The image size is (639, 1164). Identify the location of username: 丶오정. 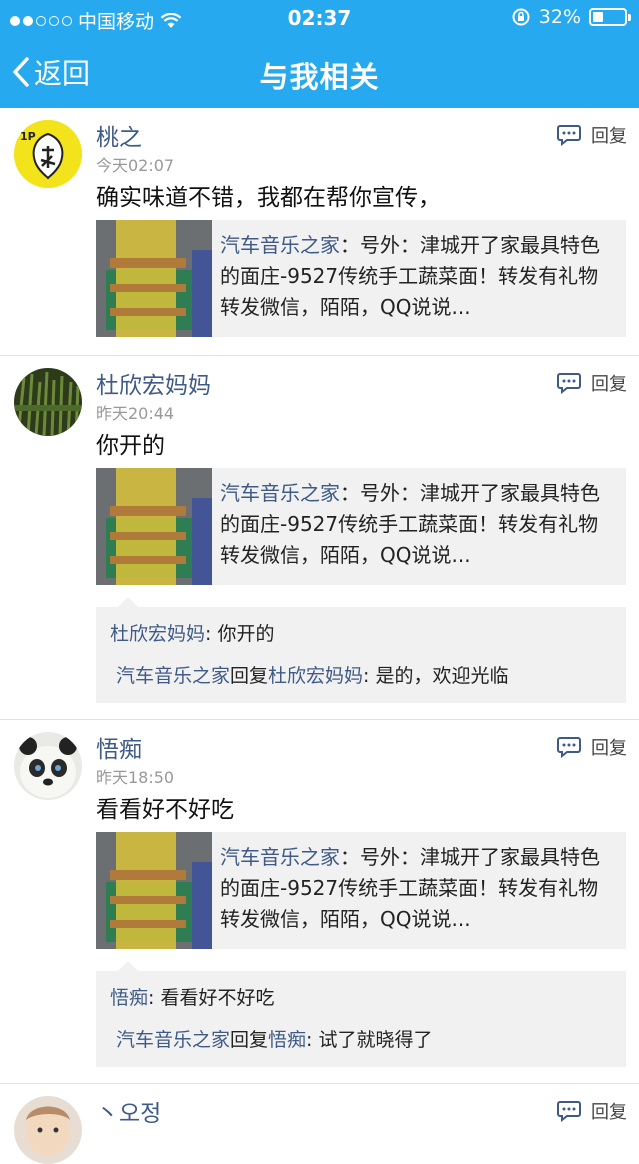
(128, 1111).